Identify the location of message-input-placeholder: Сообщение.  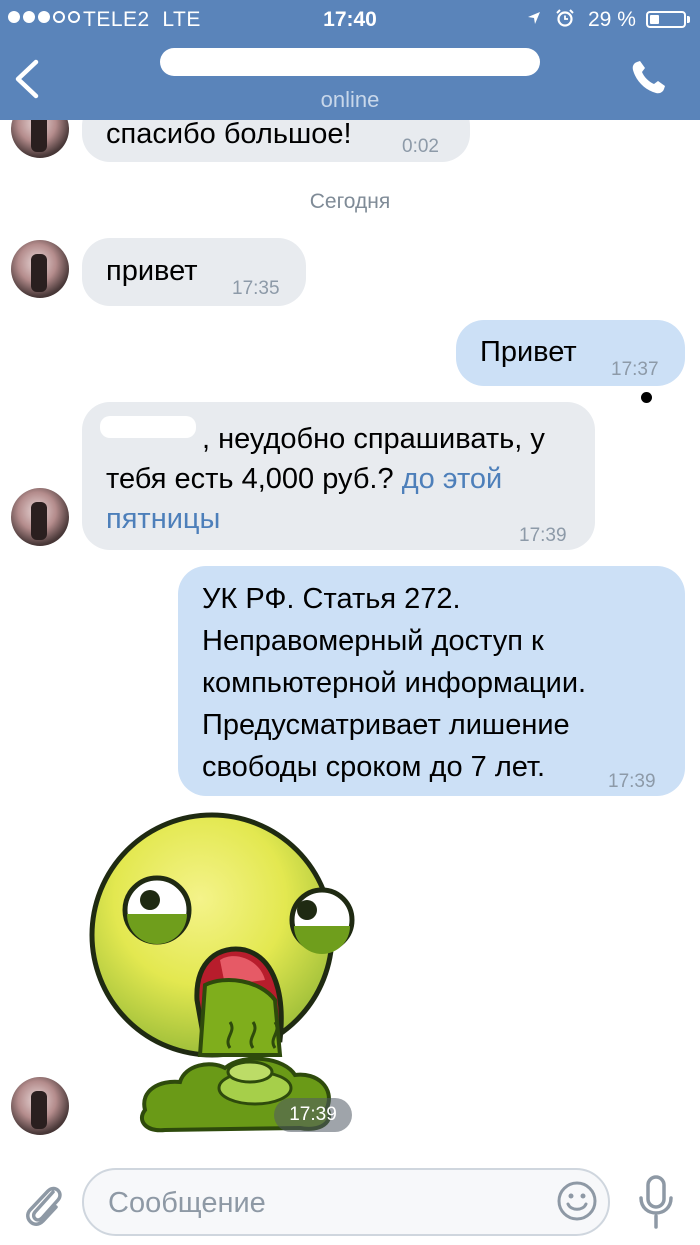
(187, 1203).